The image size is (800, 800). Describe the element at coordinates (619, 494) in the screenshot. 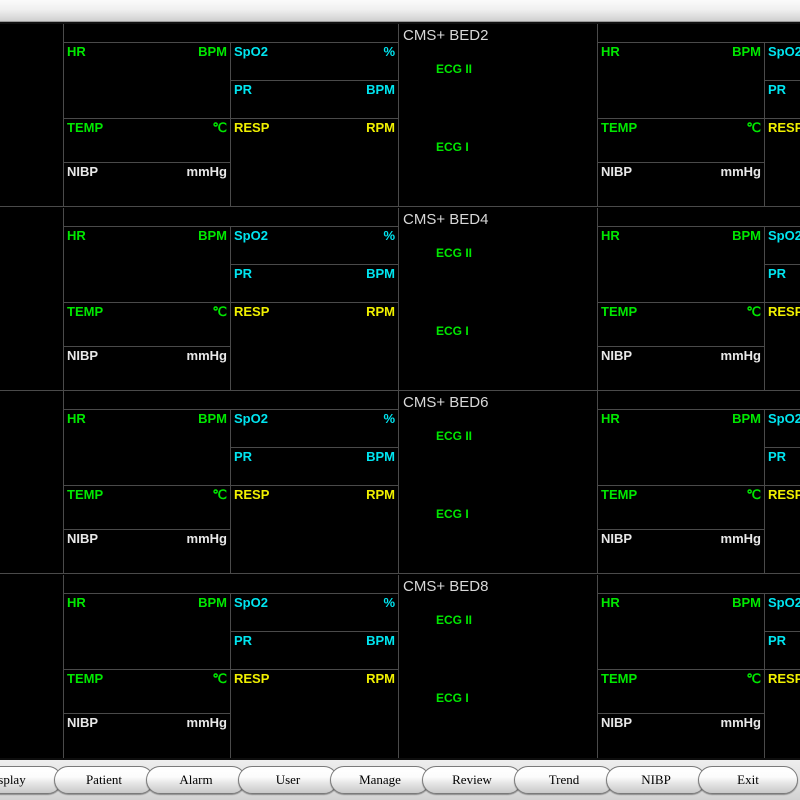

I see `parameter-label-temp: TEMP` at that location.